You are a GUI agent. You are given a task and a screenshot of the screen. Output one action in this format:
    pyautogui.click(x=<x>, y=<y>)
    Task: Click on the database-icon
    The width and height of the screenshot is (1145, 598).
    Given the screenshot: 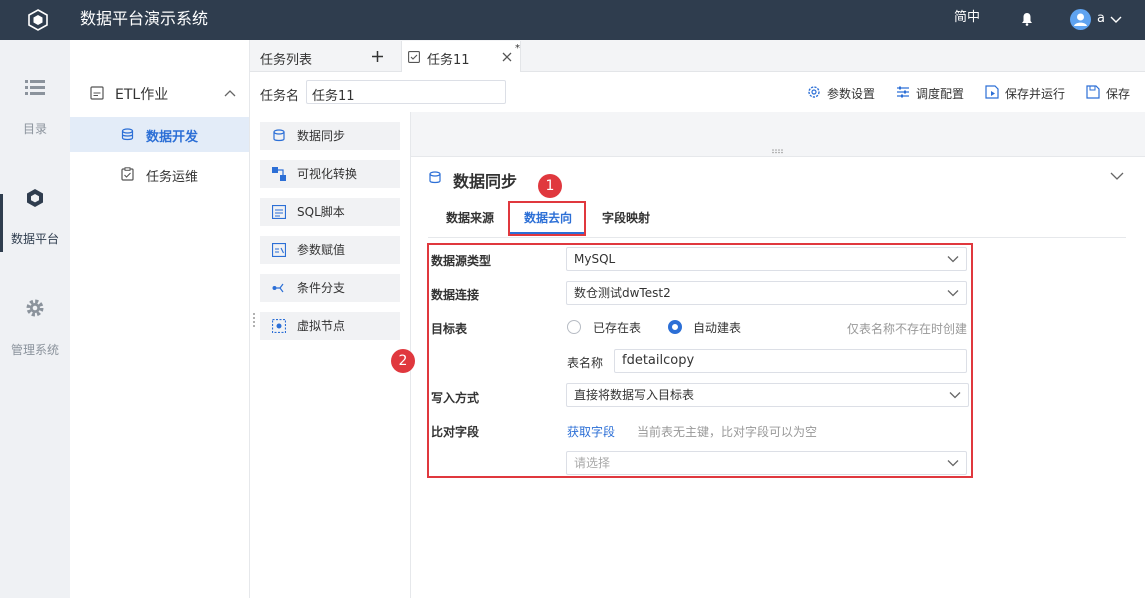 What is the action you would take?
    pyautogui.click(x=127, y=134)
    